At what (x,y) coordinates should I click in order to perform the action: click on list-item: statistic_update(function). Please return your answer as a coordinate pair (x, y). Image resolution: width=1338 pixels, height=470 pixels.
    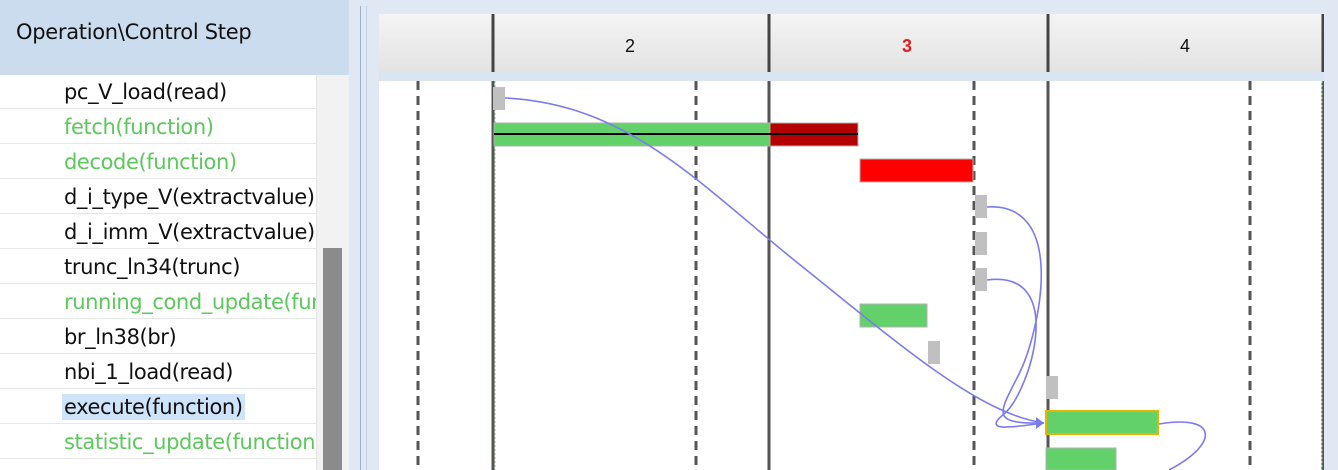
    Looking at the image, I should click on (158, 442).